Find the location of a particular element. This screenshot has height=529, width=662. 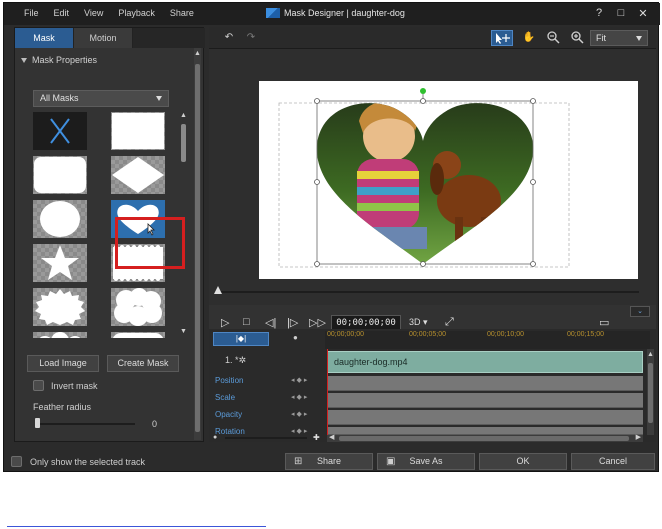

mask-rectangle is located at coordinates (138, 131).